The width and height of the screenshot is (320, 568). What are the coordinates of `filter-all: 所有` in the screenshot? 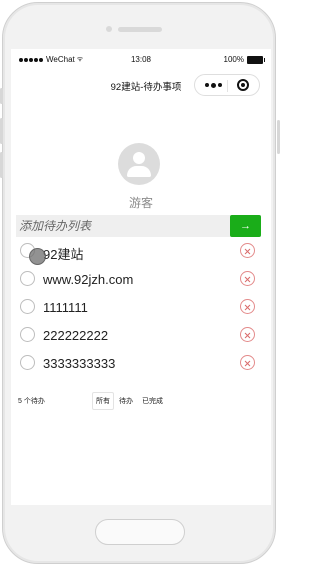 It's located at (103, 401).